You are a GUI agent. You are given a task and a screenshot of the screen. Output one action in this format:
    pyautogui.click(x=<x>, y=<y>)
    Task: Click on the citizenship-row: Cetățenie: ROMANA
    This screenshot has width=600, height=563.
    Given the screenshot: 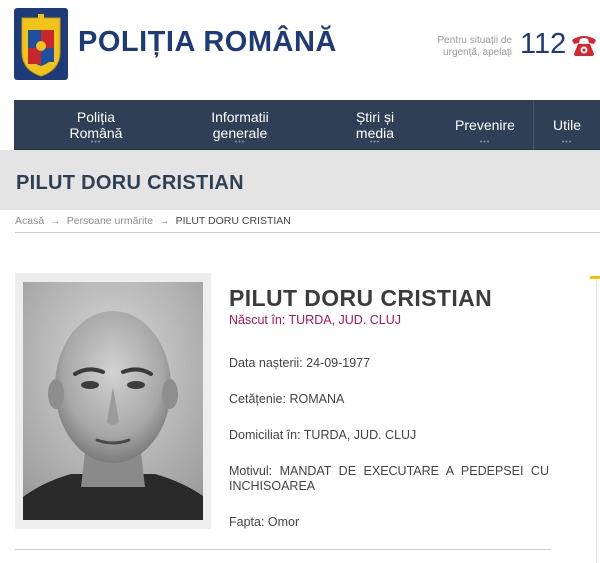 What is the action you would take?
    pyautogui.click(x=286, y=399)
    